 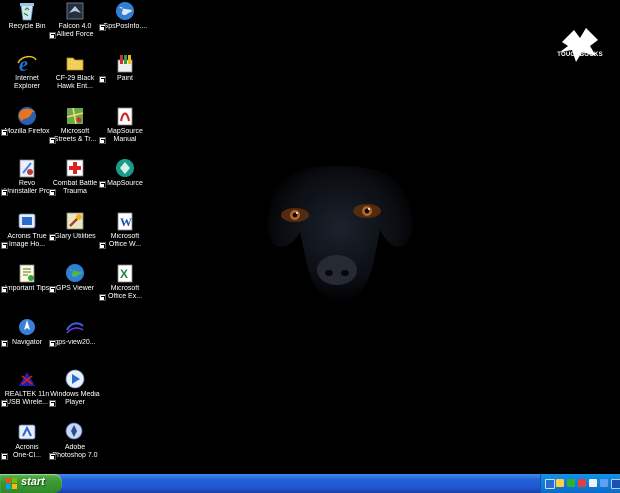 What do you see at coordinates (75, 394) in the screenshot?
I see `wmp-label-1: Windows Media` at bounding box center [75, 394].